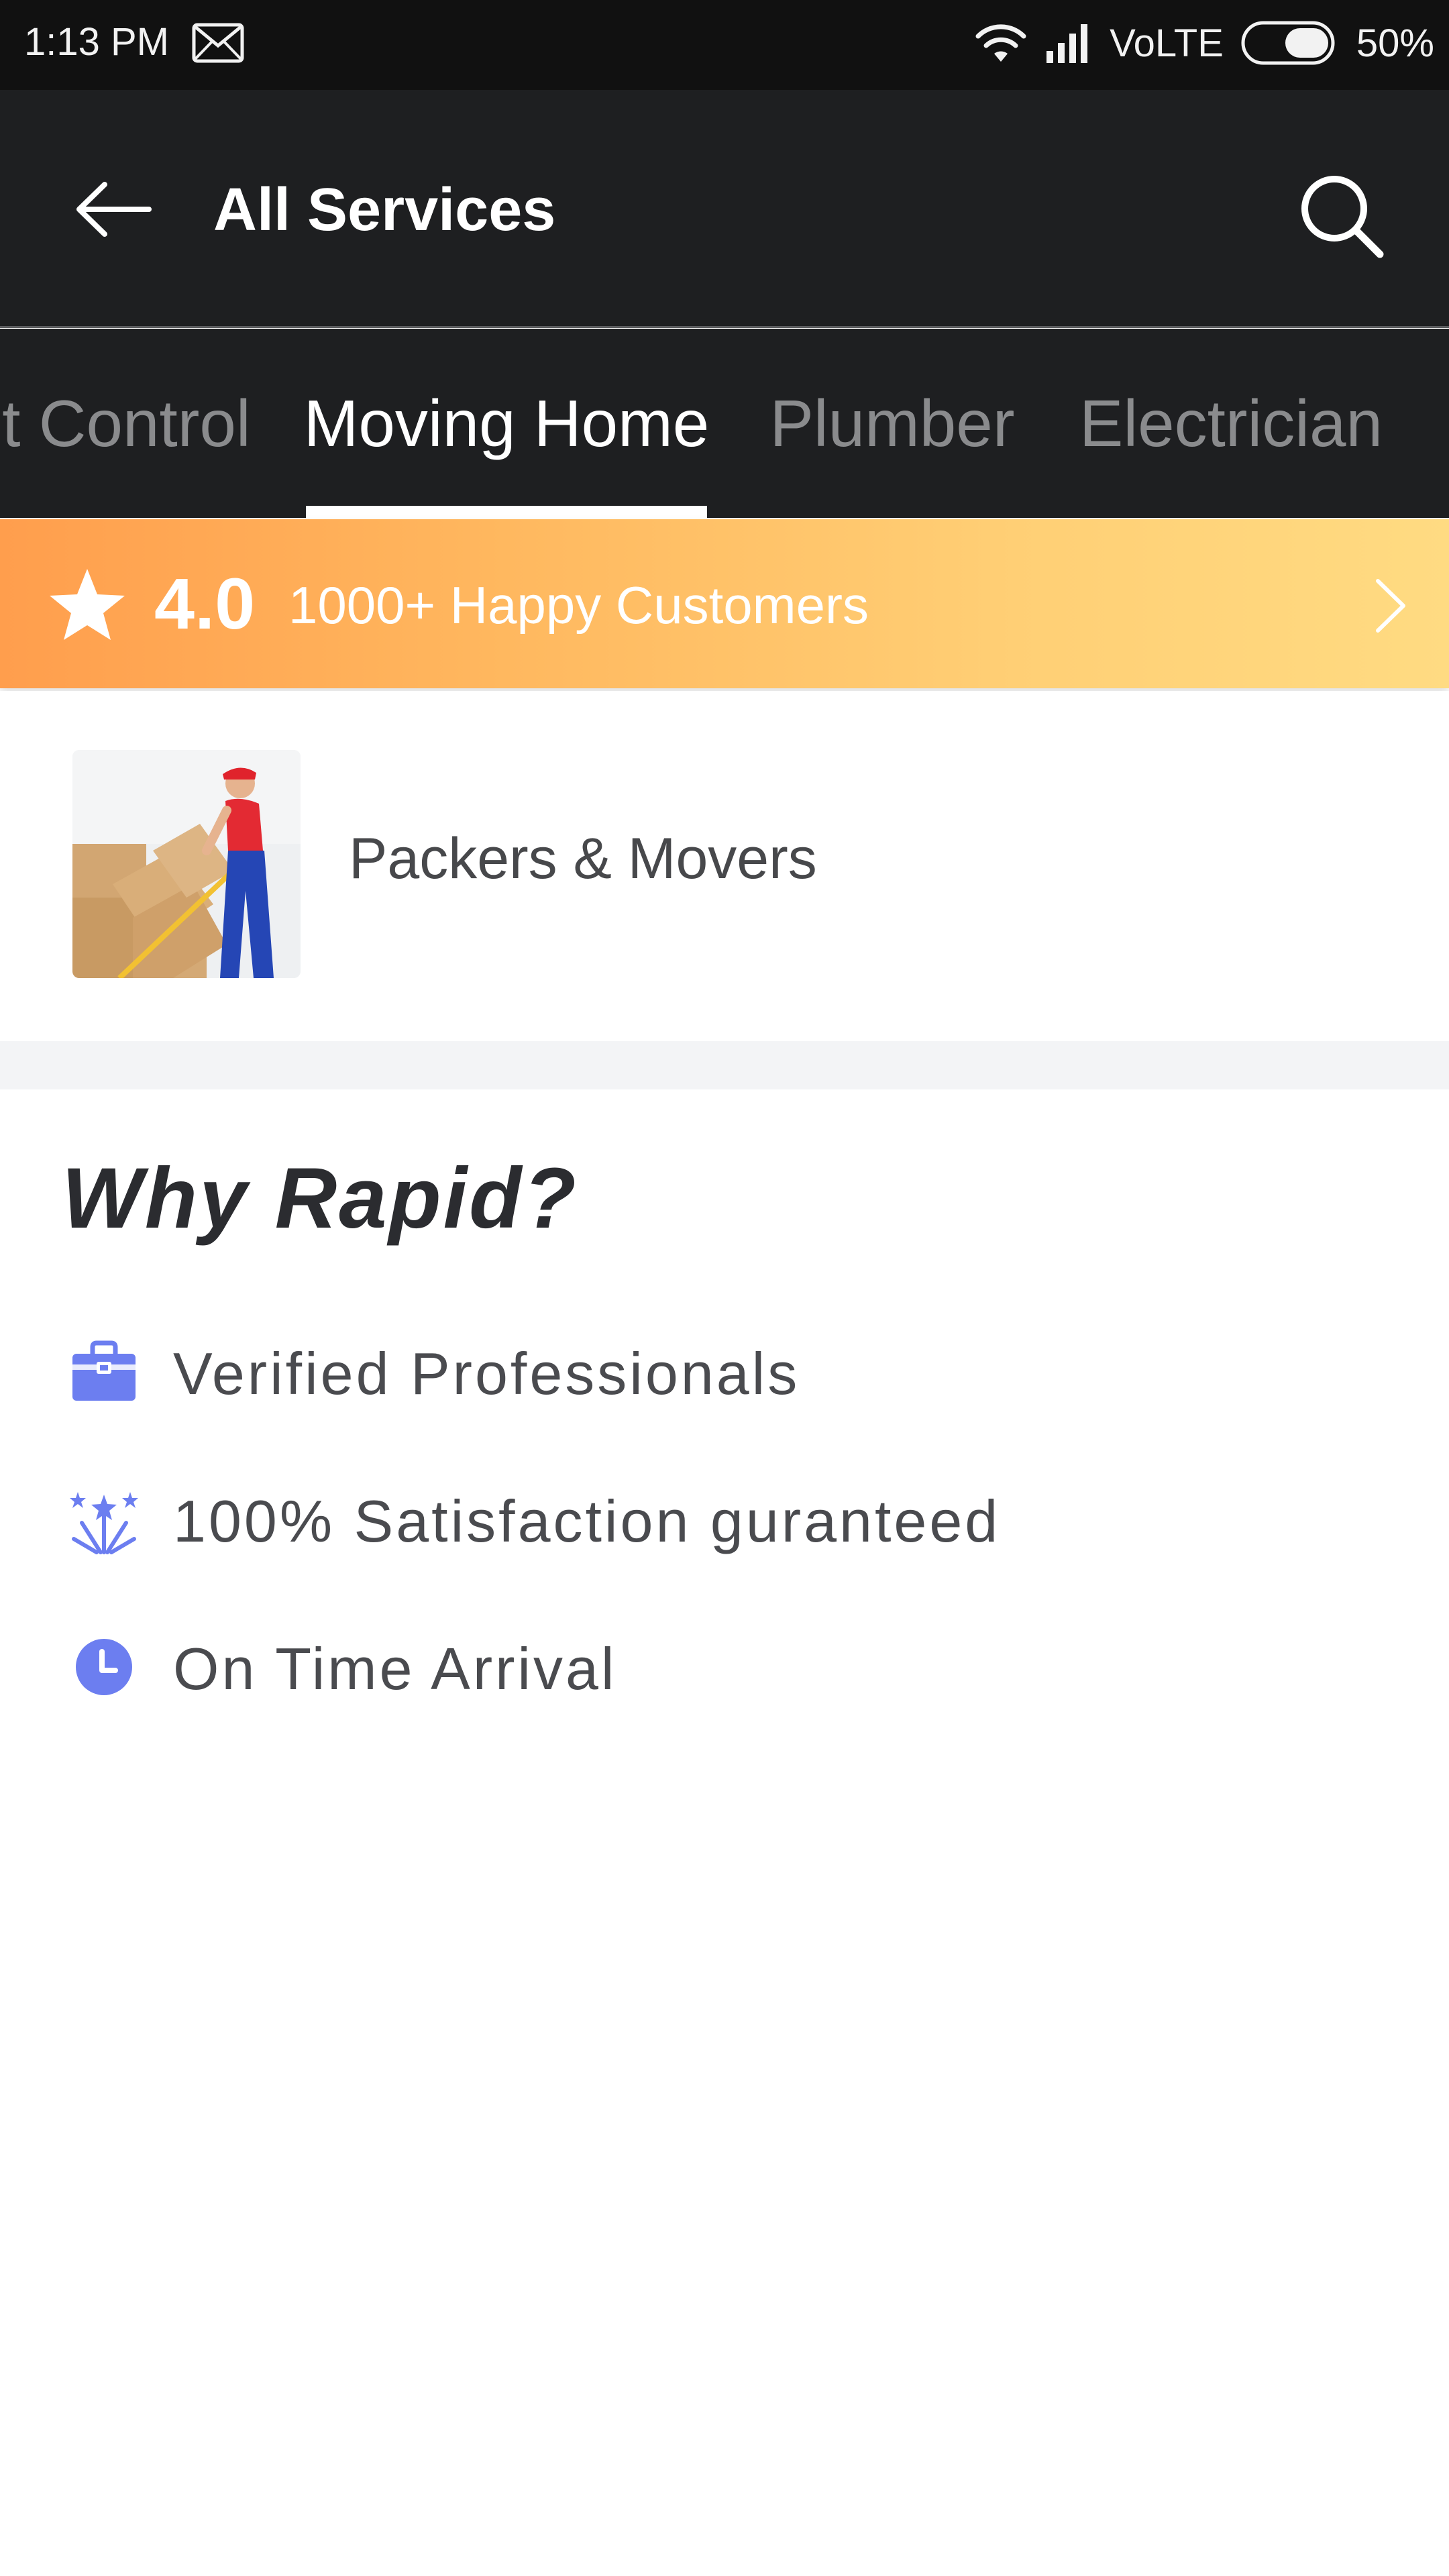  I want to click on tab-plumber: Plumber, so click(892, 423).